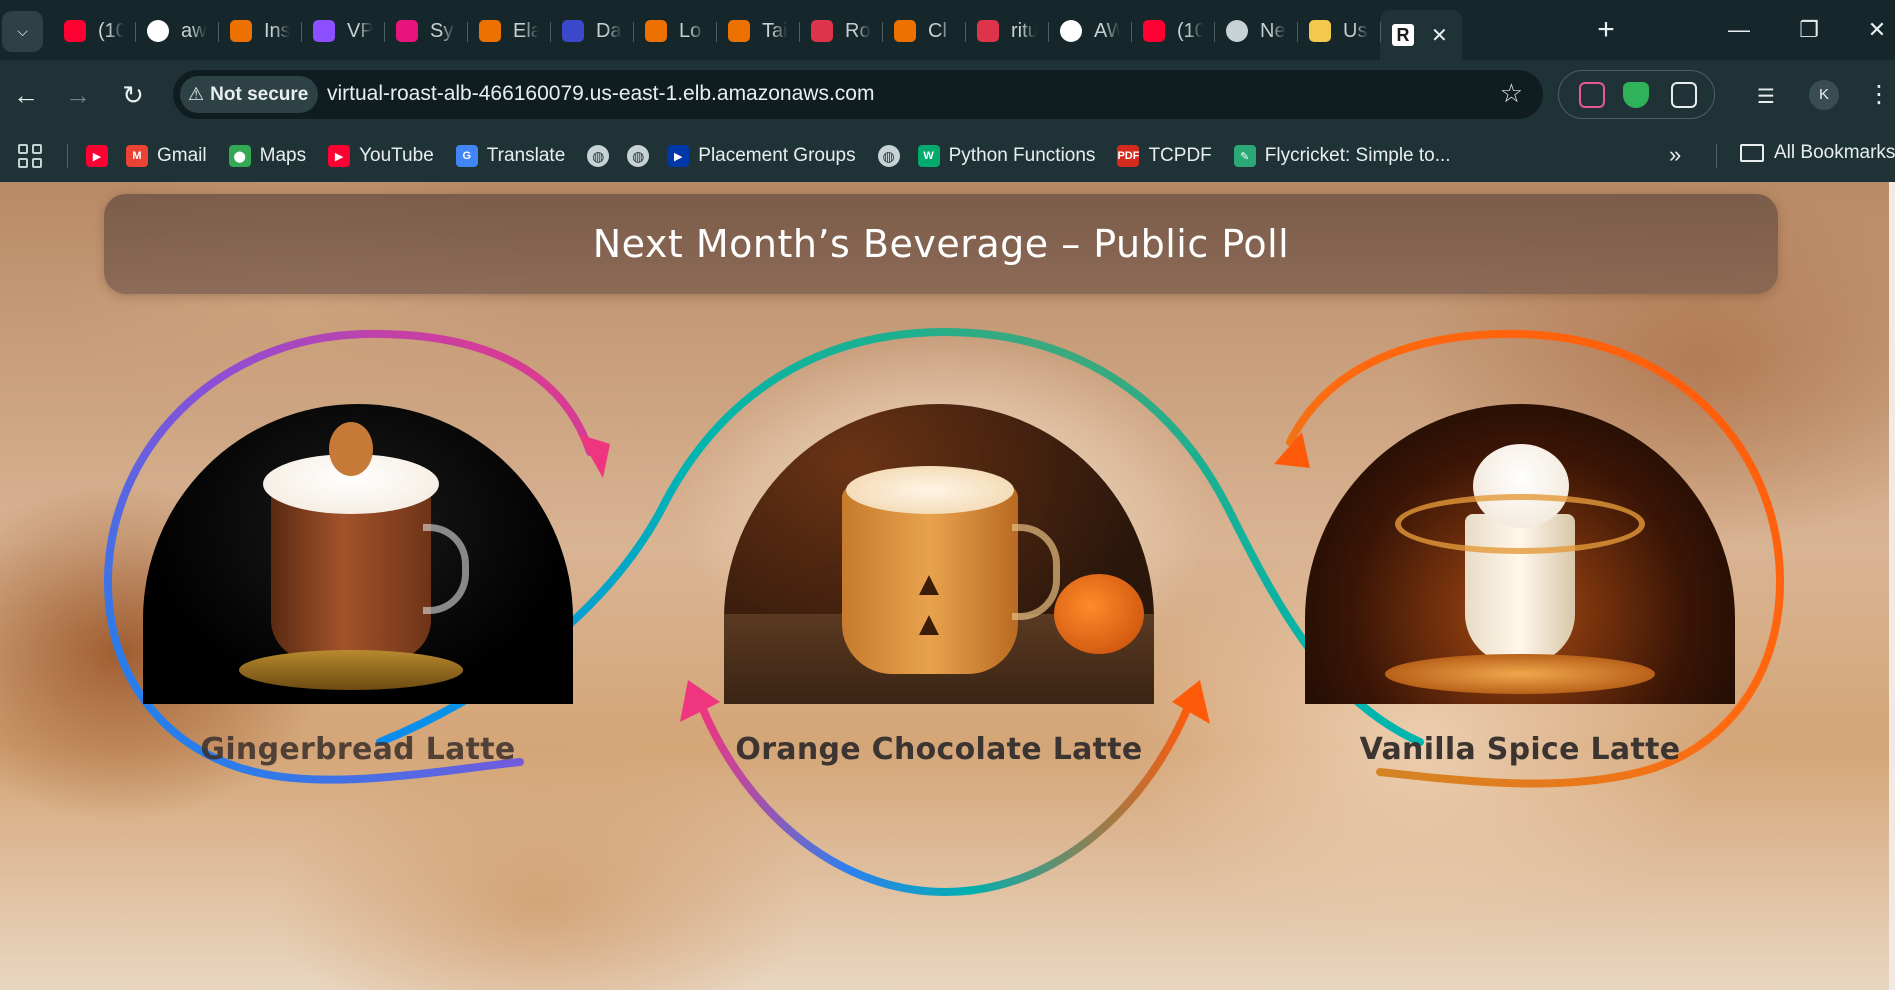  Describe the element at coordinates (1684, 95) in the screenshot. I see `extensions-puzzle-icon` at that location.